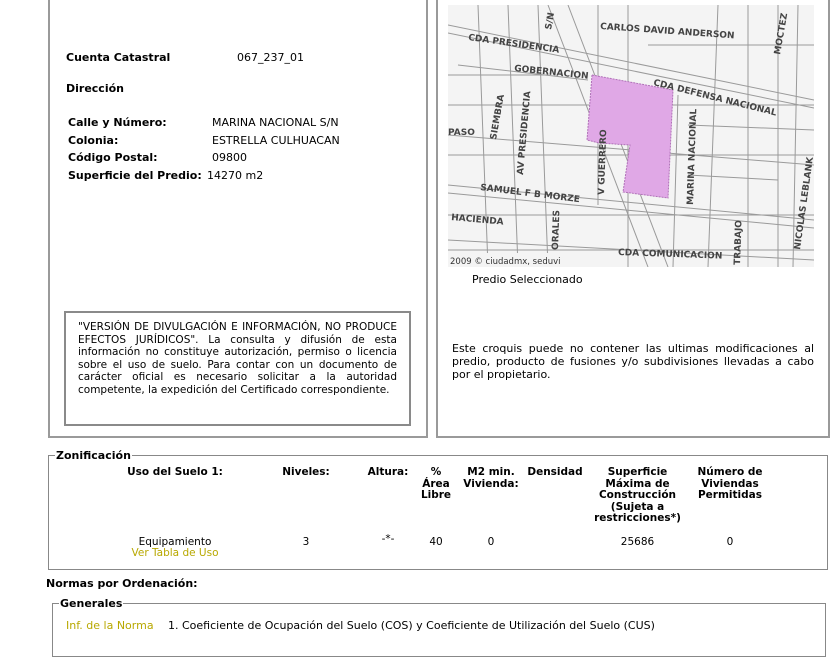 This screenshot has width=840, height=657. What do you see at coordinates (95, 88) in the screenshot?
I see `direccion-heading: Dirección` at bounding box center [95, 88].